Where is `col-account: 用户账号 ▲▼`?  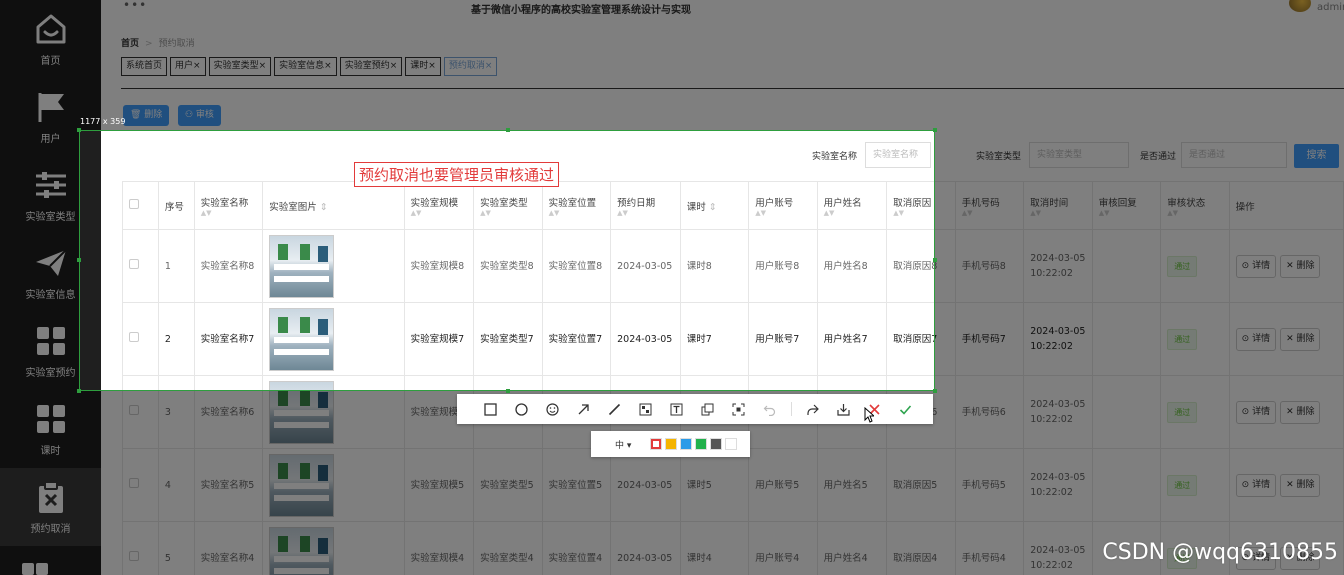 col-account: 用户账号 ▲▼ is located at coordinates (783, 205).